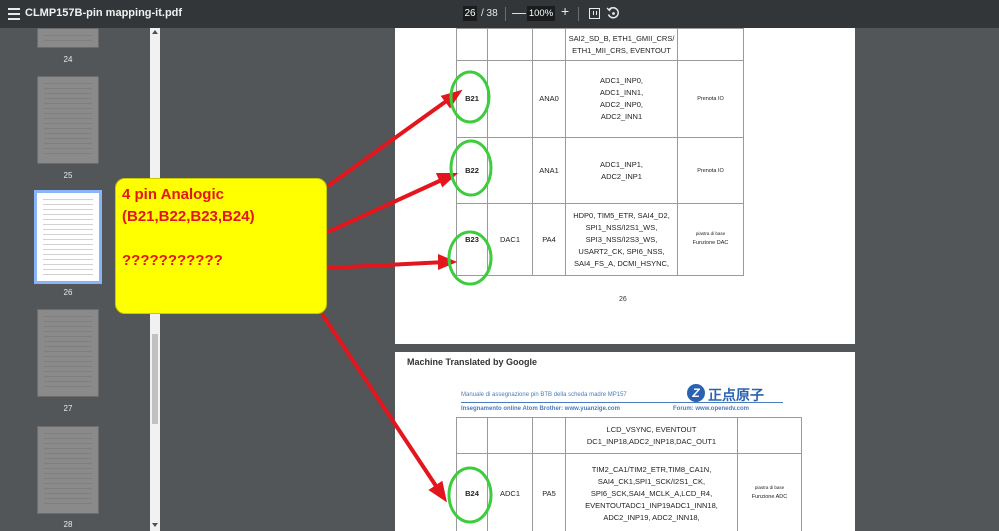  Describe the element at coordinates (489, 13) in the screenshot. I see `total-pages-label: / 38` at that location.